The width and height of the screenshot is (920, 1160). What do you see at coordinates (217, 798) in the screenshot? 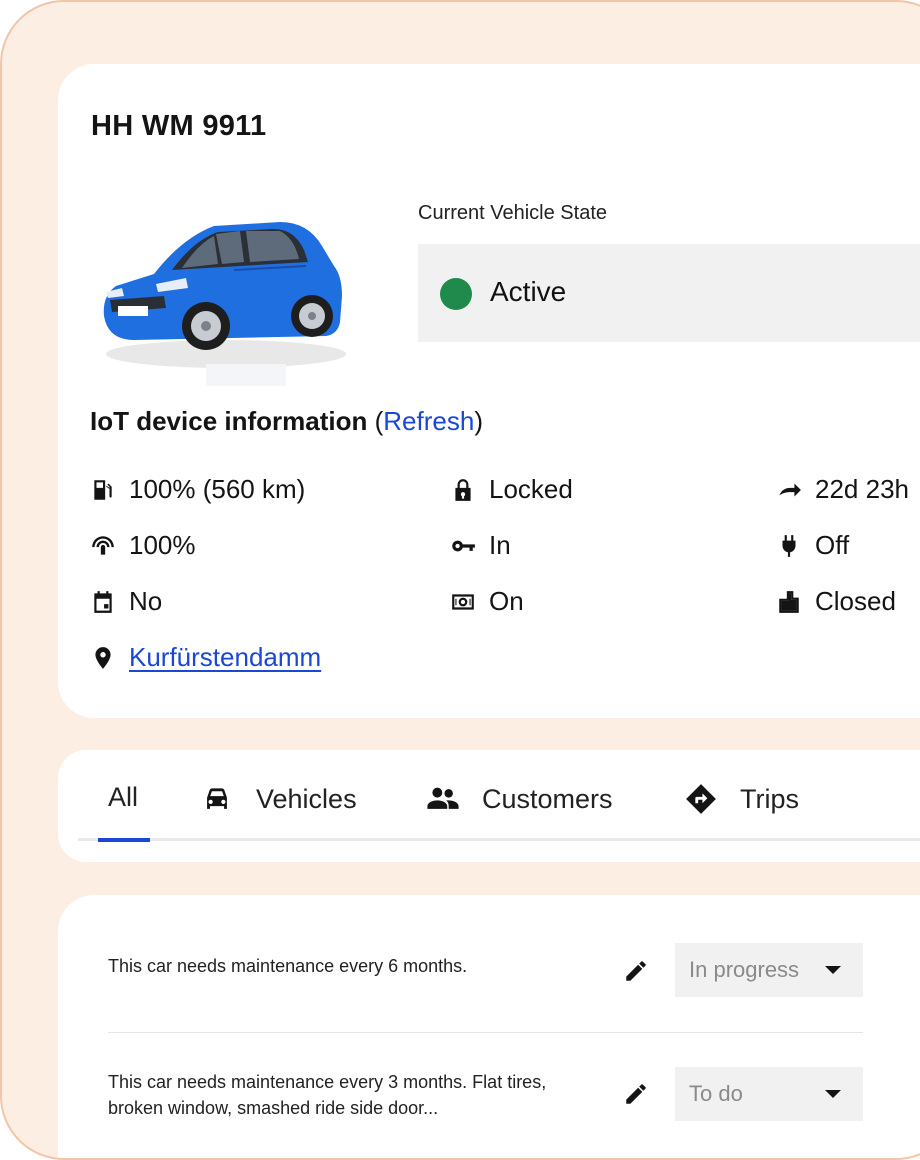
I see `car-icon` at bounding box center [217, 798].